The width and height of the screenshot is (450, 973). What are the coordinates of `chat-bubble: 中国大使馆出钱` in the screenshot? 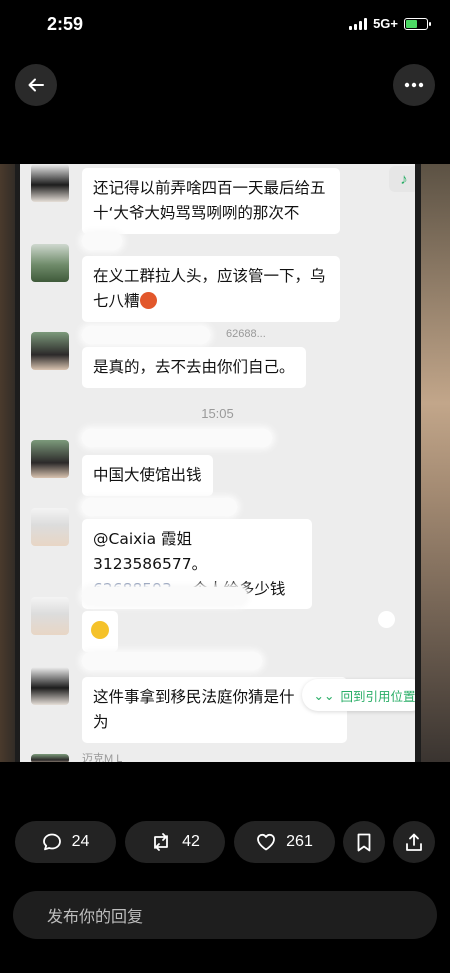 It's located at (147, 475).